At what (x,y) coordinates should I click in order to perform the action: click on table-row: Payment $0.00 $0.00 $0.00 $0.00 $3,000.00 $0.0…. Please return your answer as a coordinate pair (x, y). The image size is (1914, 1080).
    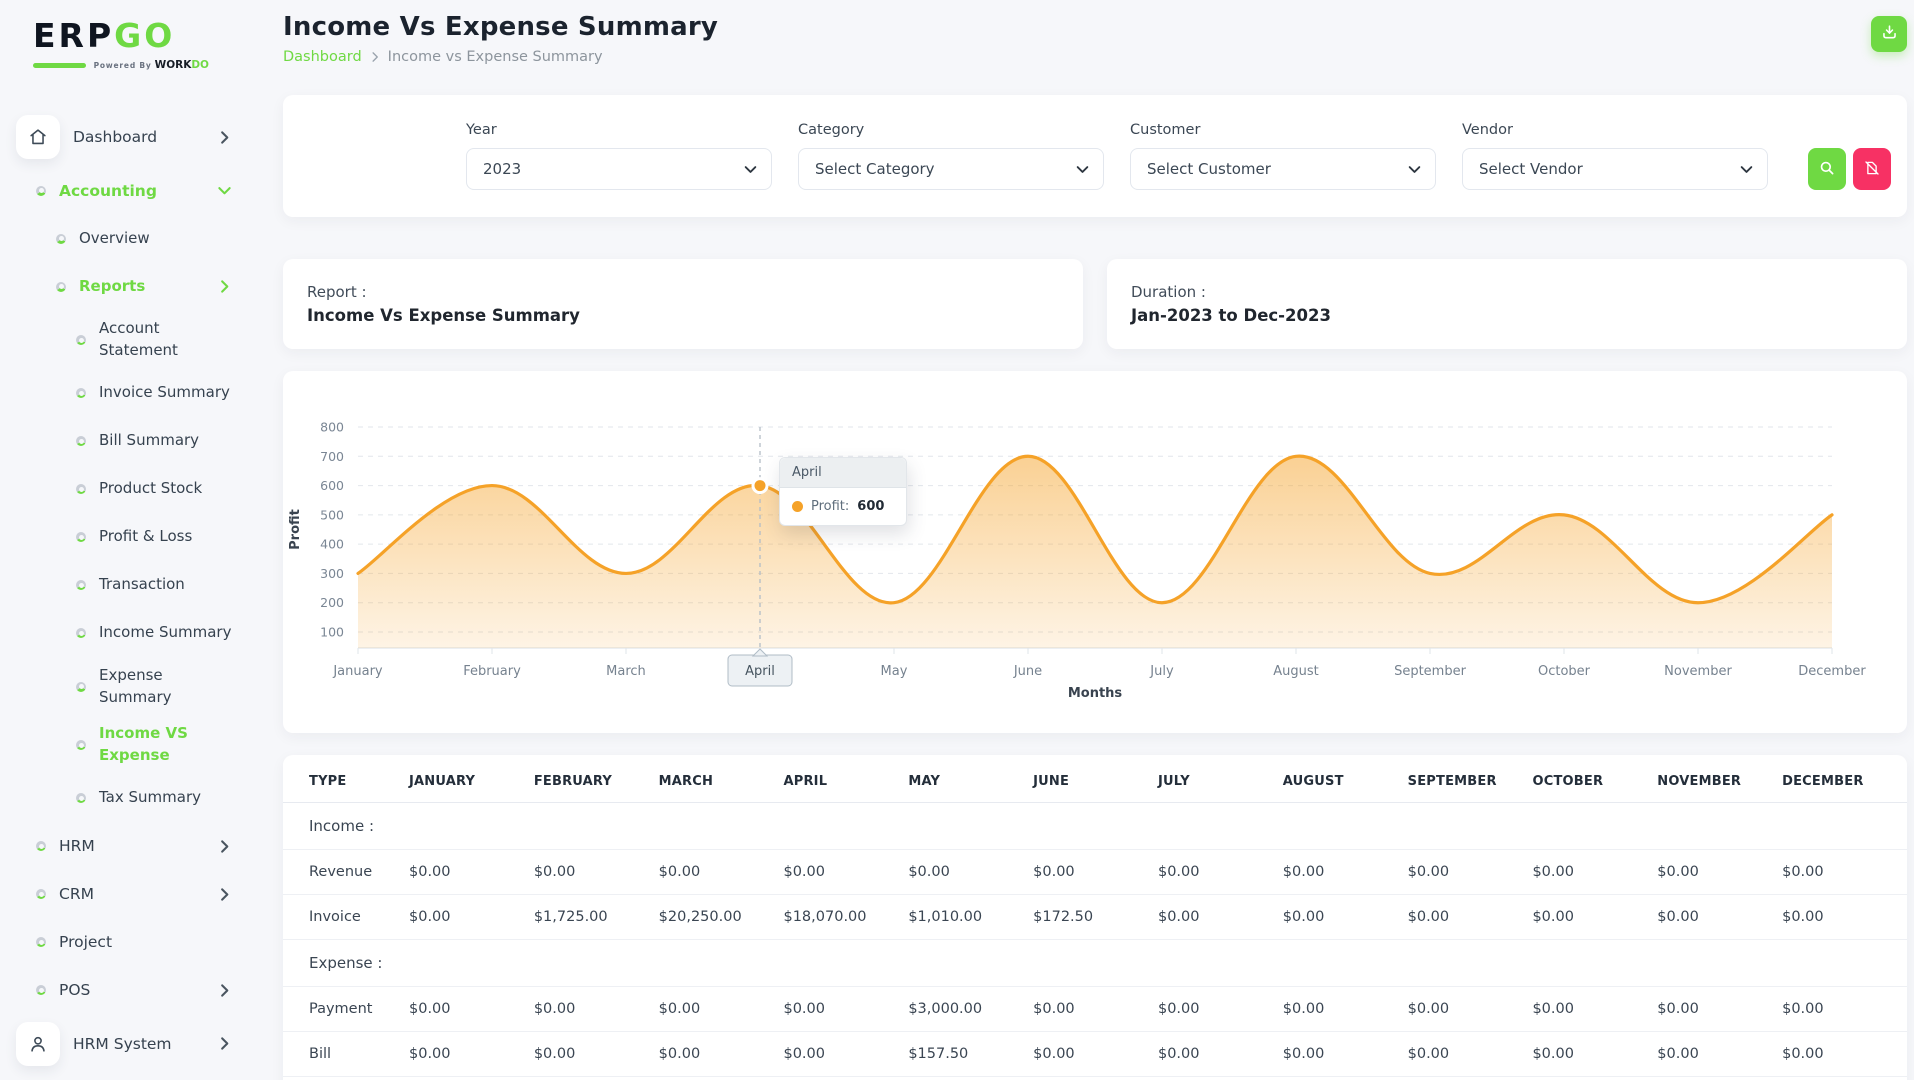
    Looking at the image, I should click on (1095, 1009).